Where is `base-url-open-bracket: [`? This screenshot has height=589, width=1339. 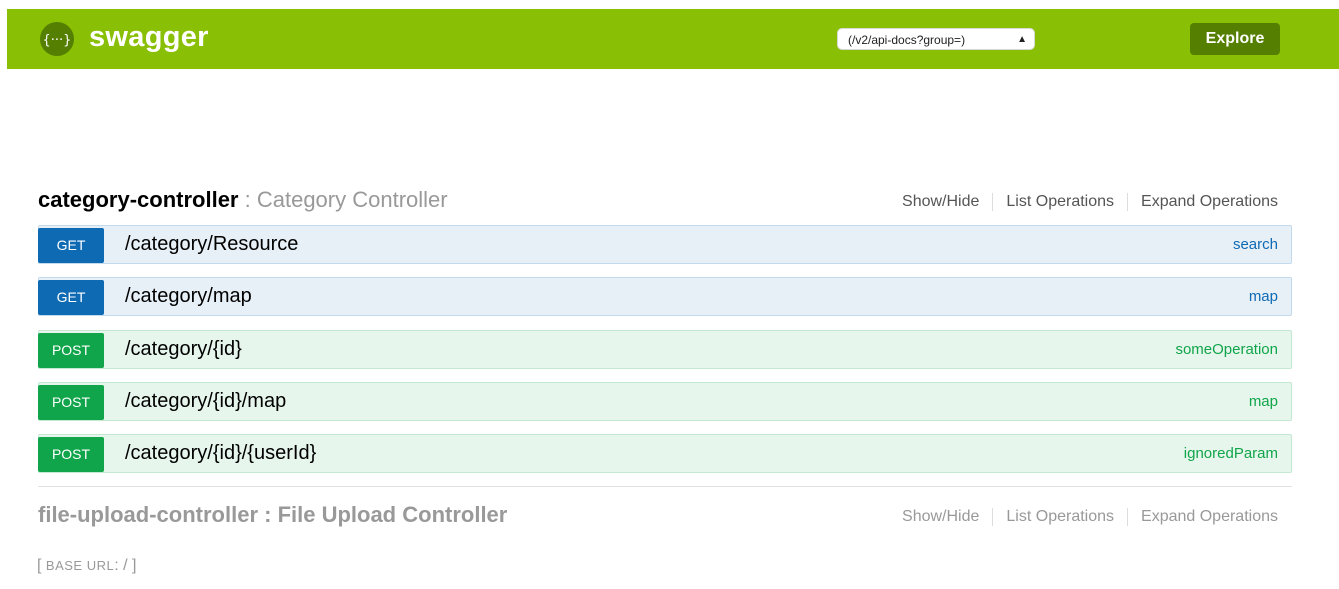
base-url-open-bracket: [ is located at coordinates (39, 565).